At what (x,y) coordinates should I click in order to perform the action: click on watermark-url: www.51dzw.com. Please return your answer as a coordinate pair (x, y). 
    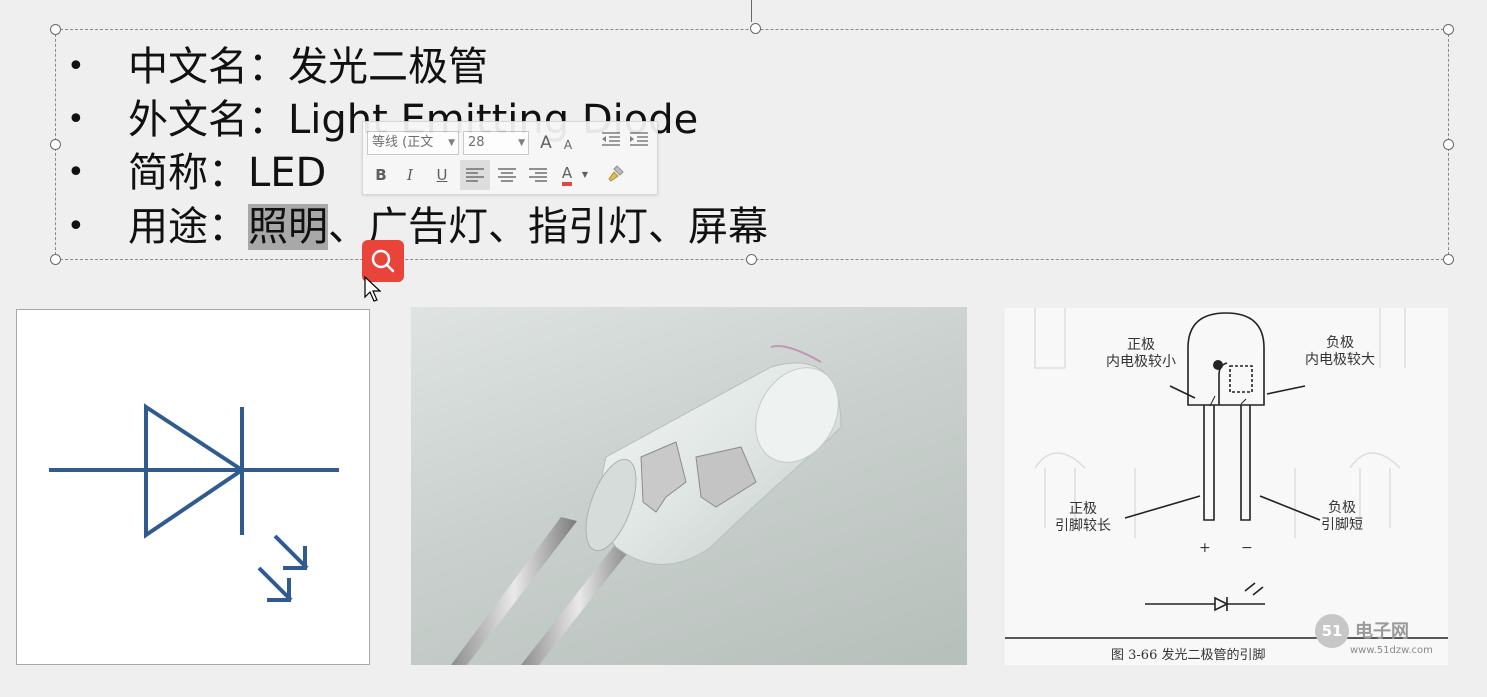
    Looking at the image, I should click on (1391, 650).